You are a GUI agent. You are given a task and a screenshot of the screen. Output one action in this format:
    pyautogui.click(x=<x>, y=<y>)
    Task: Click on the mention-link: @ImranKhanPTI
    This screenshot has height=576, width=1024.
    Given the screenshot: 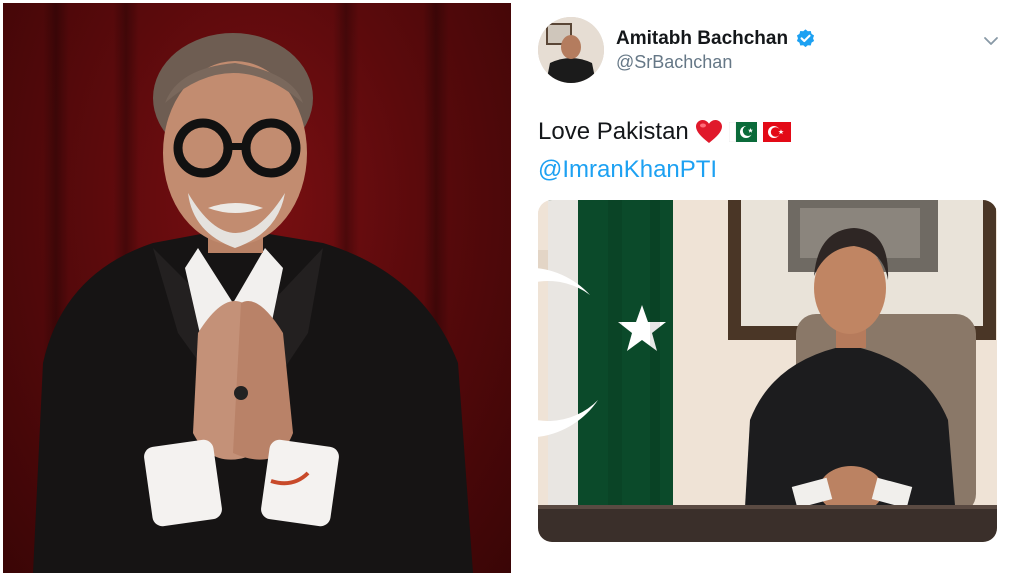 What is the action you would take?
    pyautogui.click(x=627, y=170)
    